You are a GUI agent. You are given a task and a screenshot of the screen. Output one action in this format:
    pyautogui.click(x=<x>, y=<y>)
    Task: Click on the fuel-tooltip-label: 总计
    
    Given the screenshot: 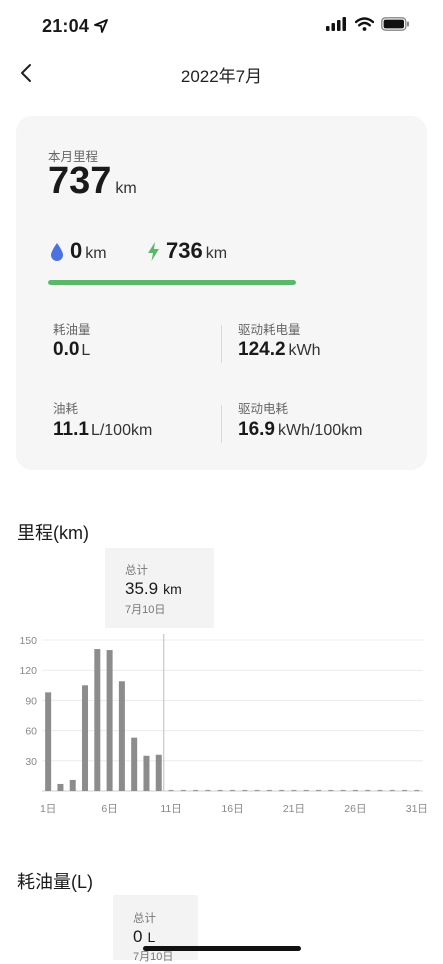 What is the action you would take?
    pyautogui.click(x=144, y=919)
    